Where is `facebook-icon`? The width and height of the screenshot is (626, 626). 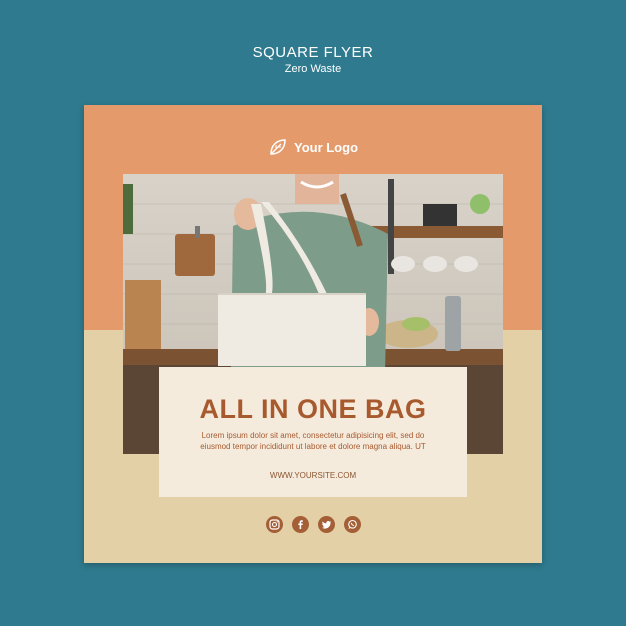
facebook-icon is located at coordinates (300, 524).